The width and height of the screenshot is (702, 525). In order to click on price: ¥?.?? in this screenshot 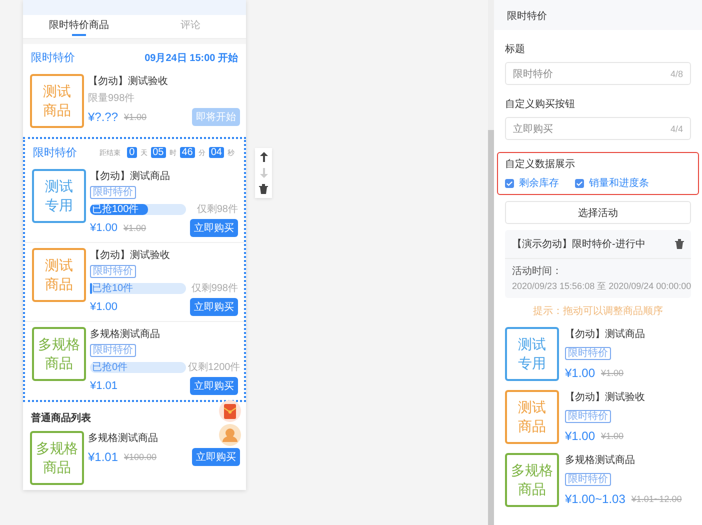, I will do `click(103, 117)`.